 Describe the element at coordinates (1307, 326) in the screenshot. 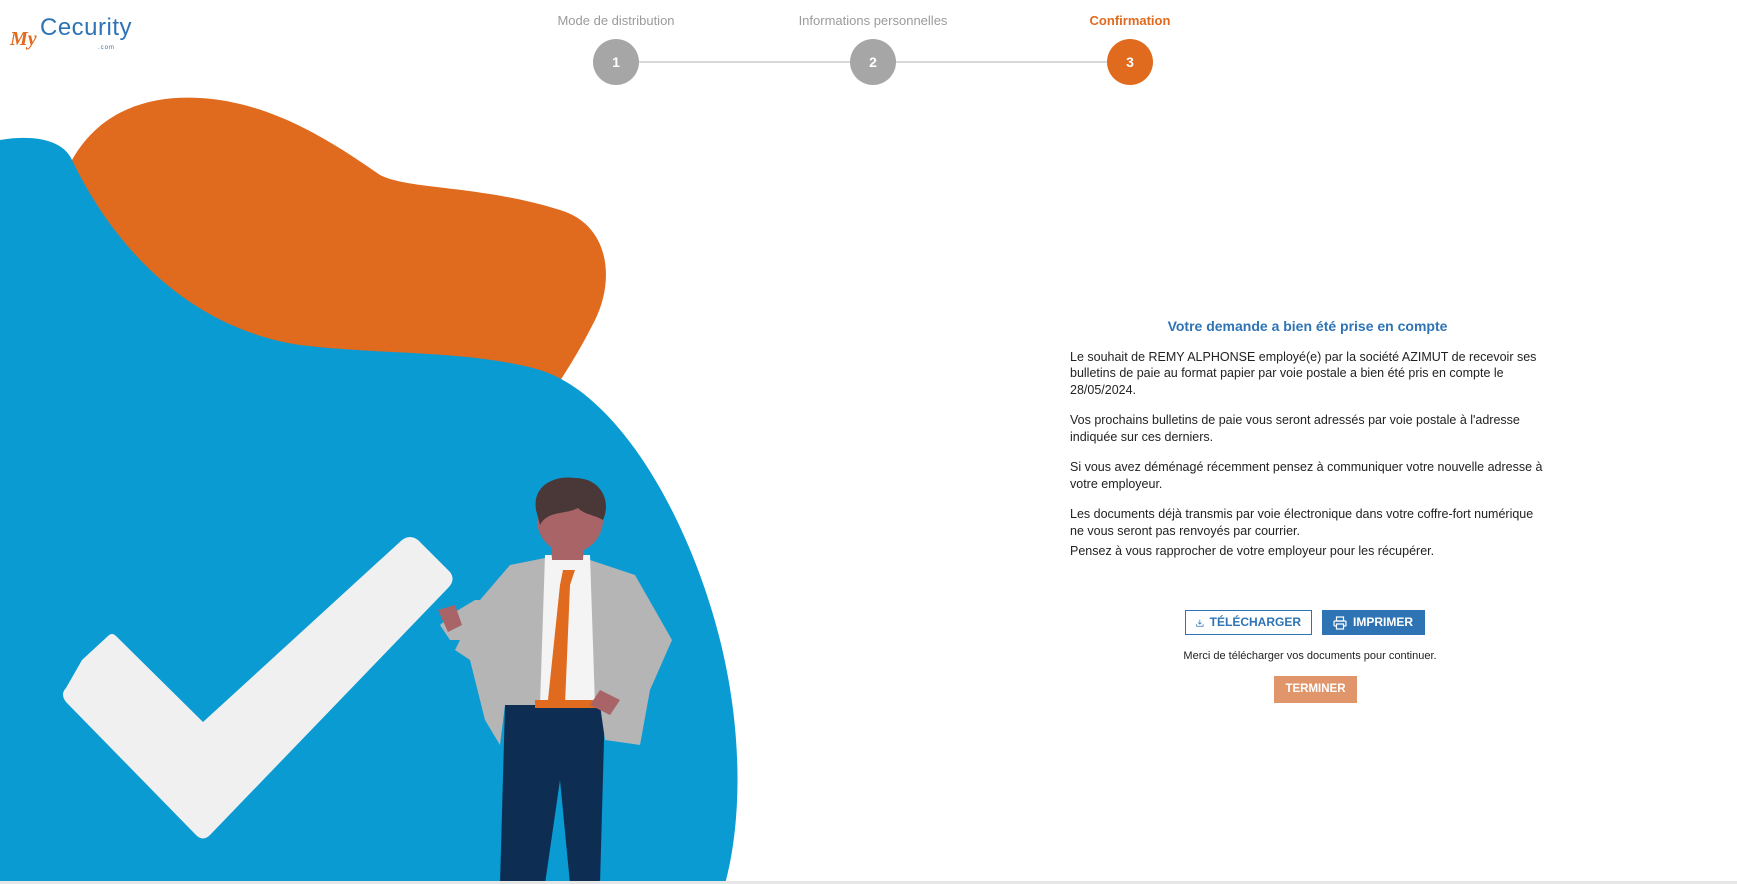

I see `confirmation-title: Votre demande a bien été prise en compte` at that location.